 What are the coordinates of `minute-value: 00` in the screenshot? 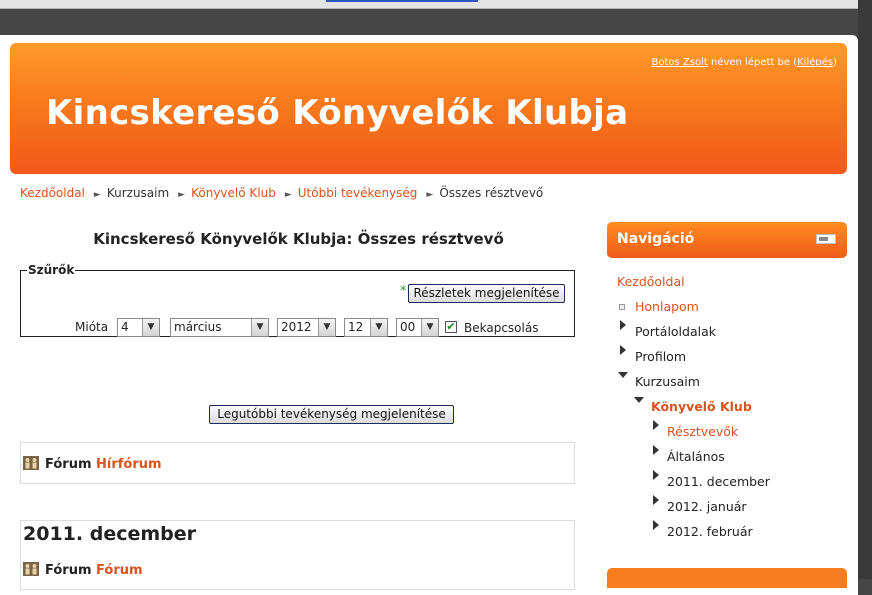 It's located at (408, 327).